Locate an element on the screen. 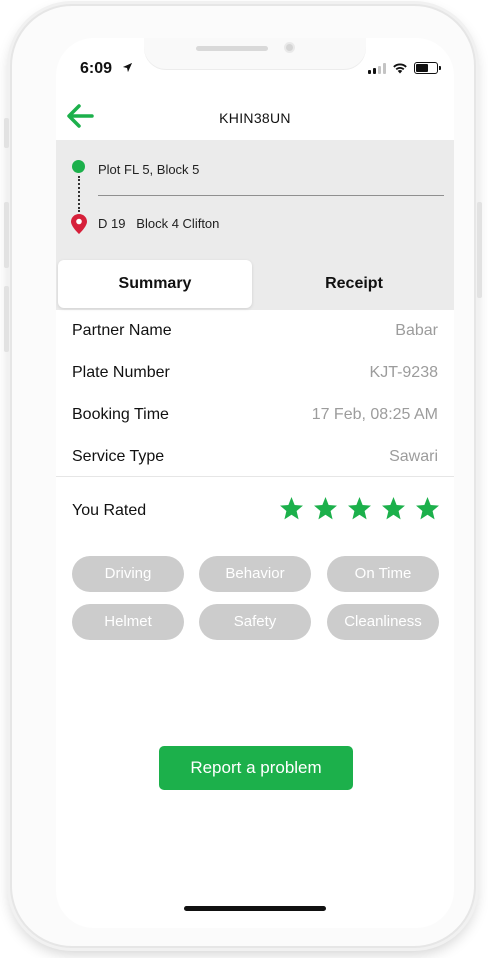  detail-label: Booking Time is located at coordinates (120, 414).